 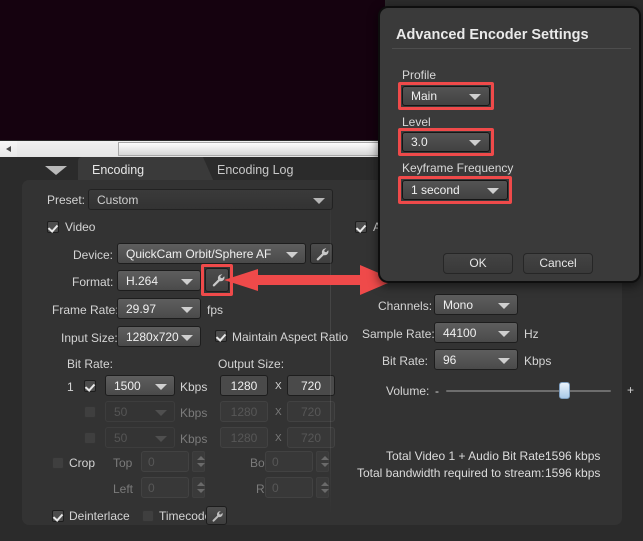 What do you see at coordinates (558, 263) in the screenshot?
I see `cancel-button: Cancel` at bounding box center [558, 263].